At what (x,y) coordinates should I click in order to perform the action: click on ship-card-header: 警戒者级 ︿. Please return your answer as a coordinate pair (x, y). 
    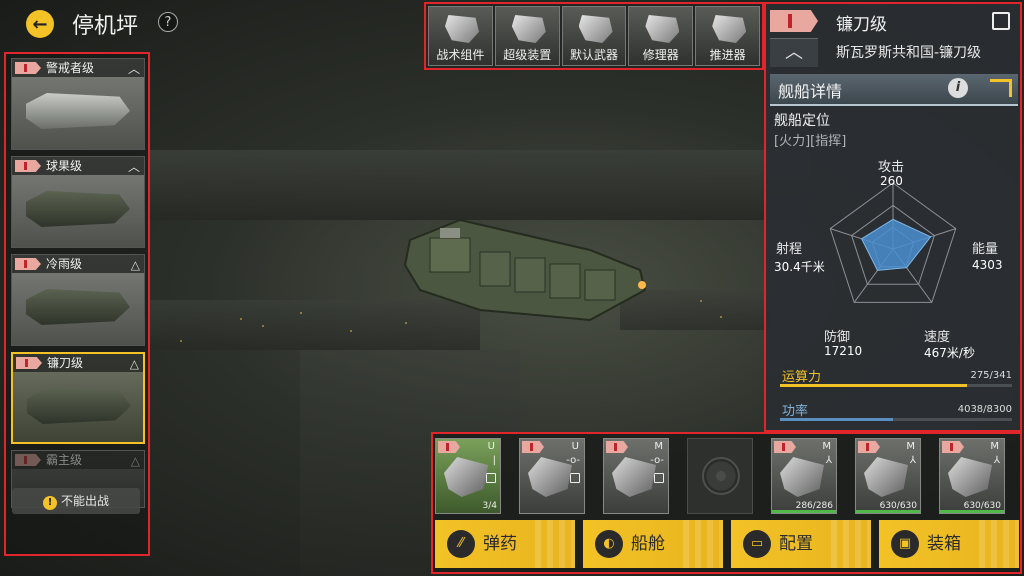
    Looking at the image, I should click on (78, 68).